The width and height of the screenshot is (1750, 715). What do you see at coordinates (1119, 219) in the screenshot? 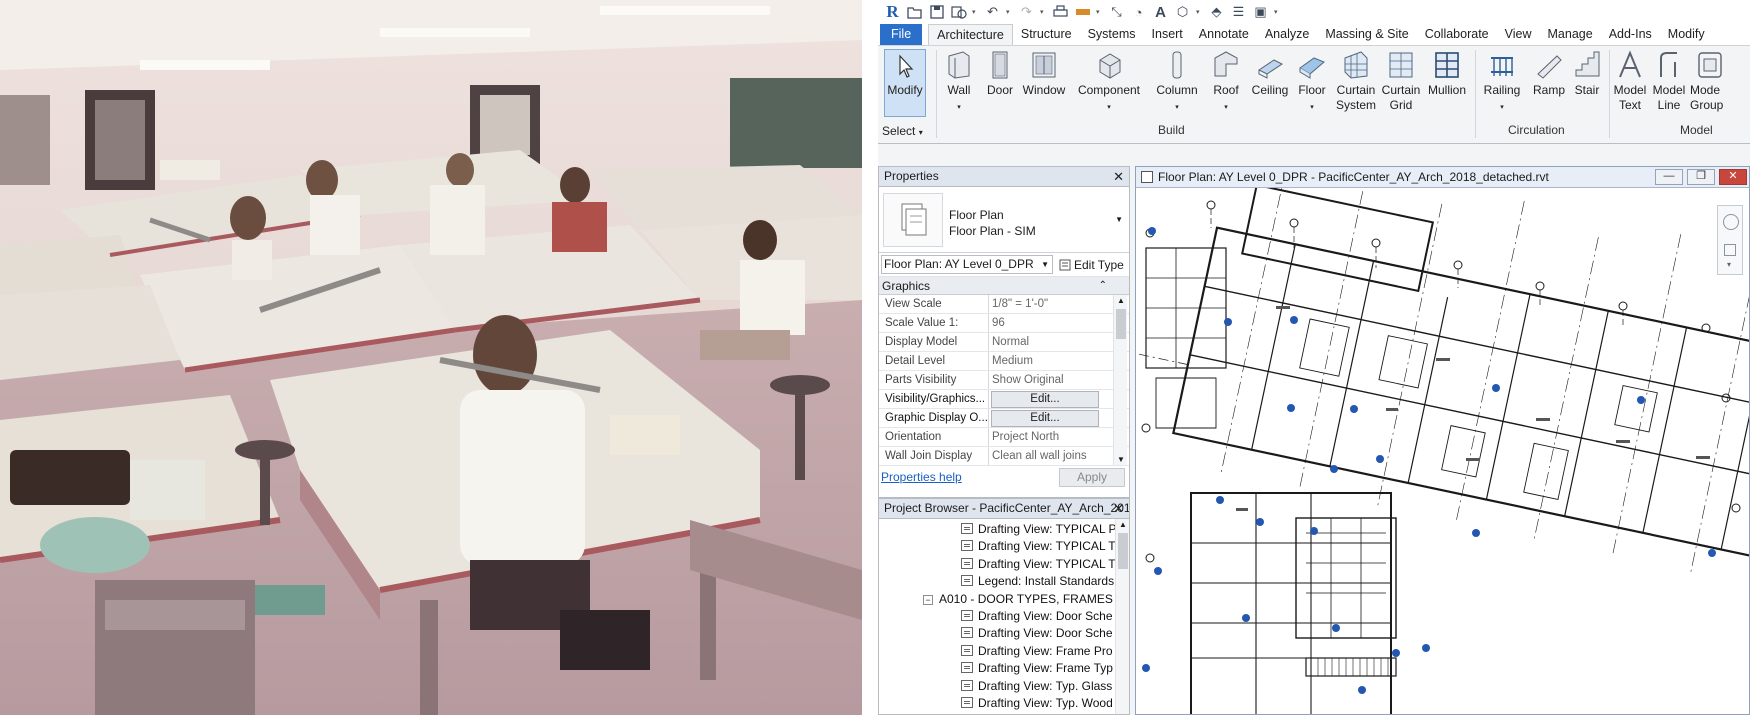
I see `chevron-down-icon: ▼` at bounding box center [1119, 219].